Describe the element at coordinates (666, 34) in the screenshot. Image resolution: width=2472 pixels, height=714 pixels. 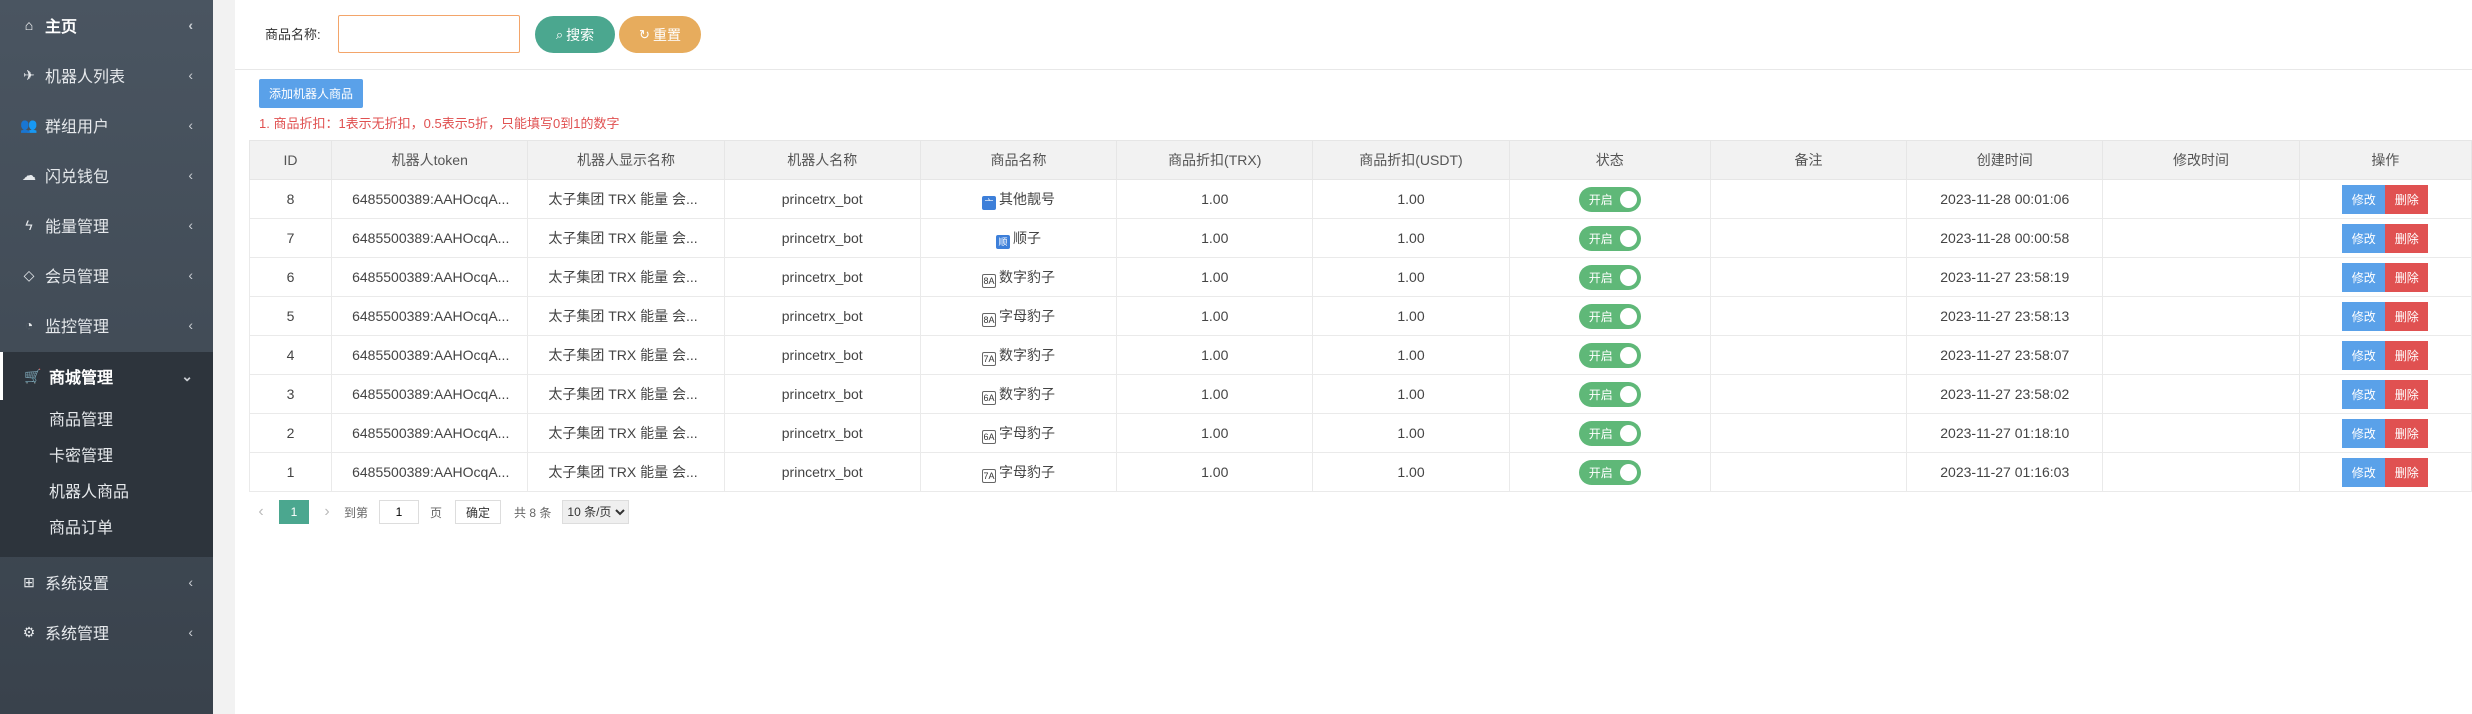
I see `reset-button-label: 重置` at that location.